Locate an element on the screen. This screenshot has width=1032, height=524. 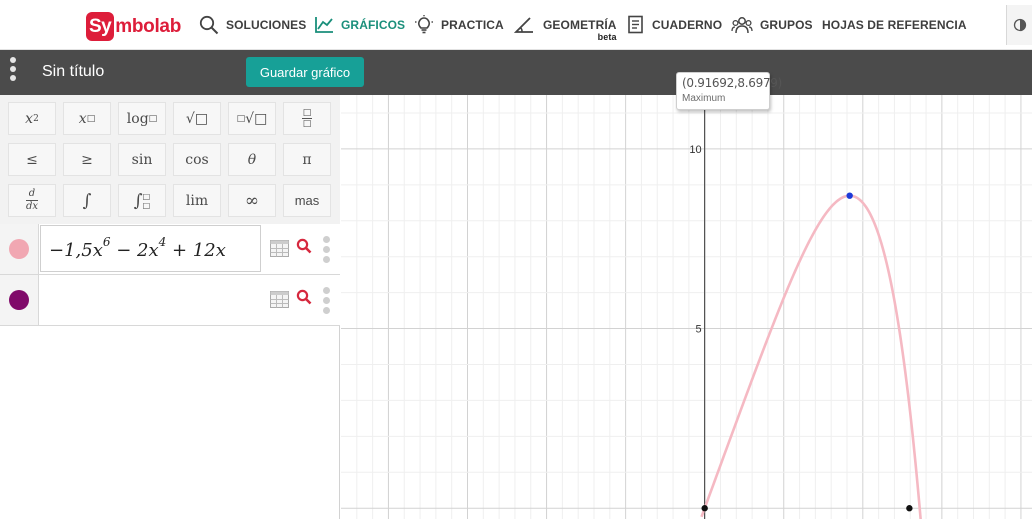
nav-cuaderno-label: CUADERNO is located at coordinates (687, 25).